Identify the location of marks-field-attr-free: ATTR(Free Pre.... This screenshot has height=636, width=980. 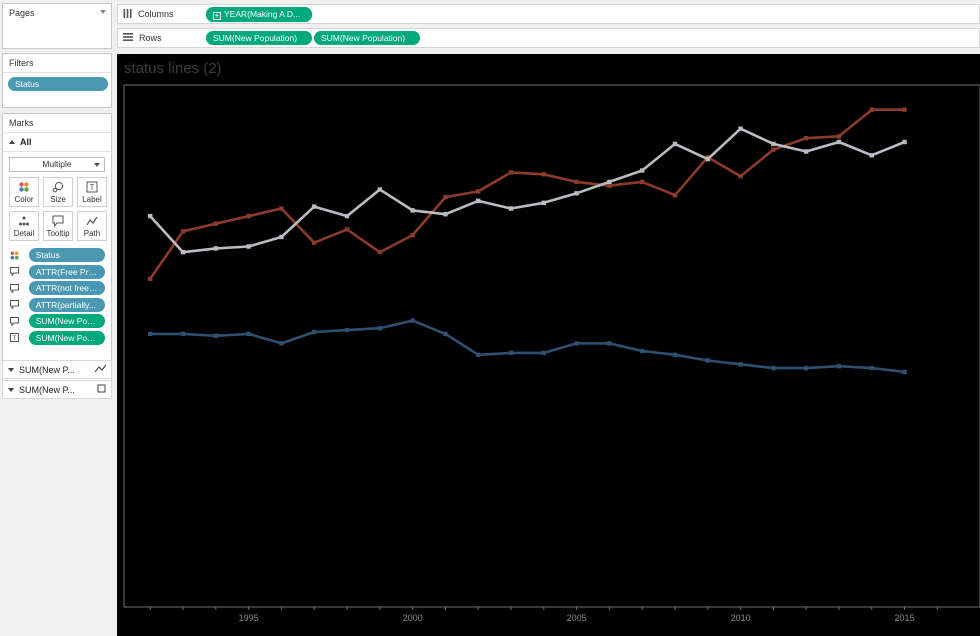
(57, 272).